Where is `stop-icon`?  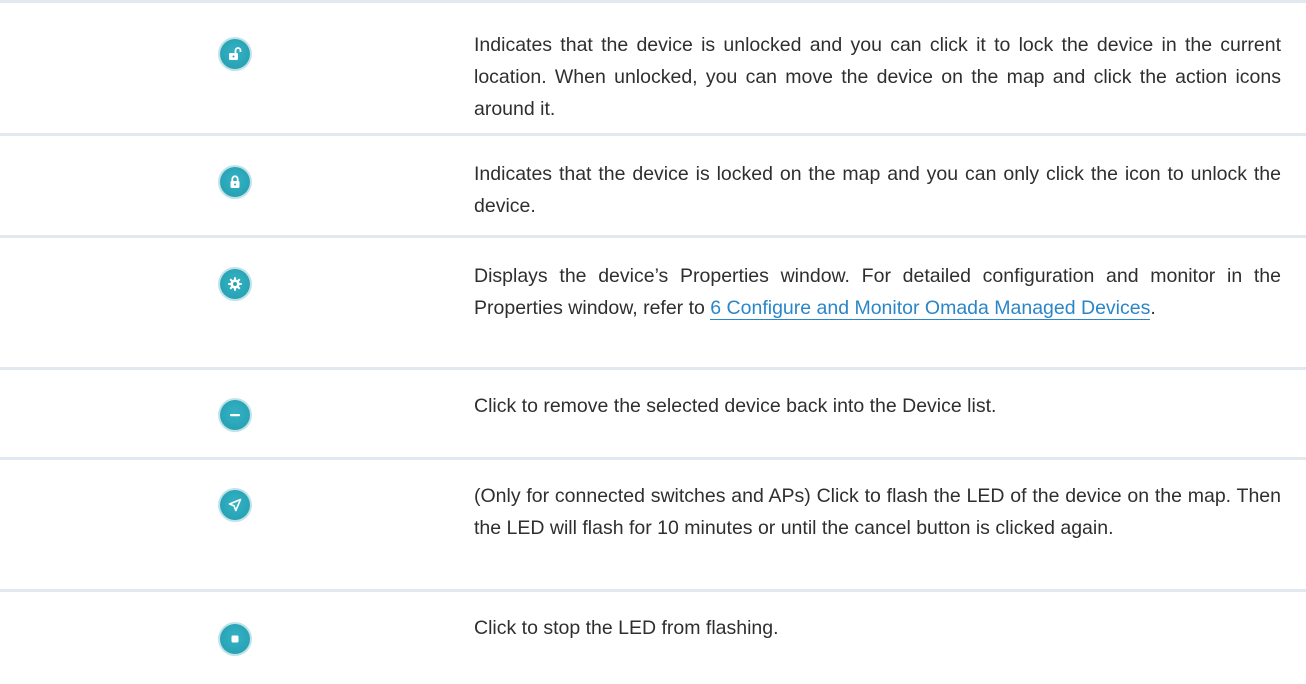
stop-icon is located at coordinates (235, 639).